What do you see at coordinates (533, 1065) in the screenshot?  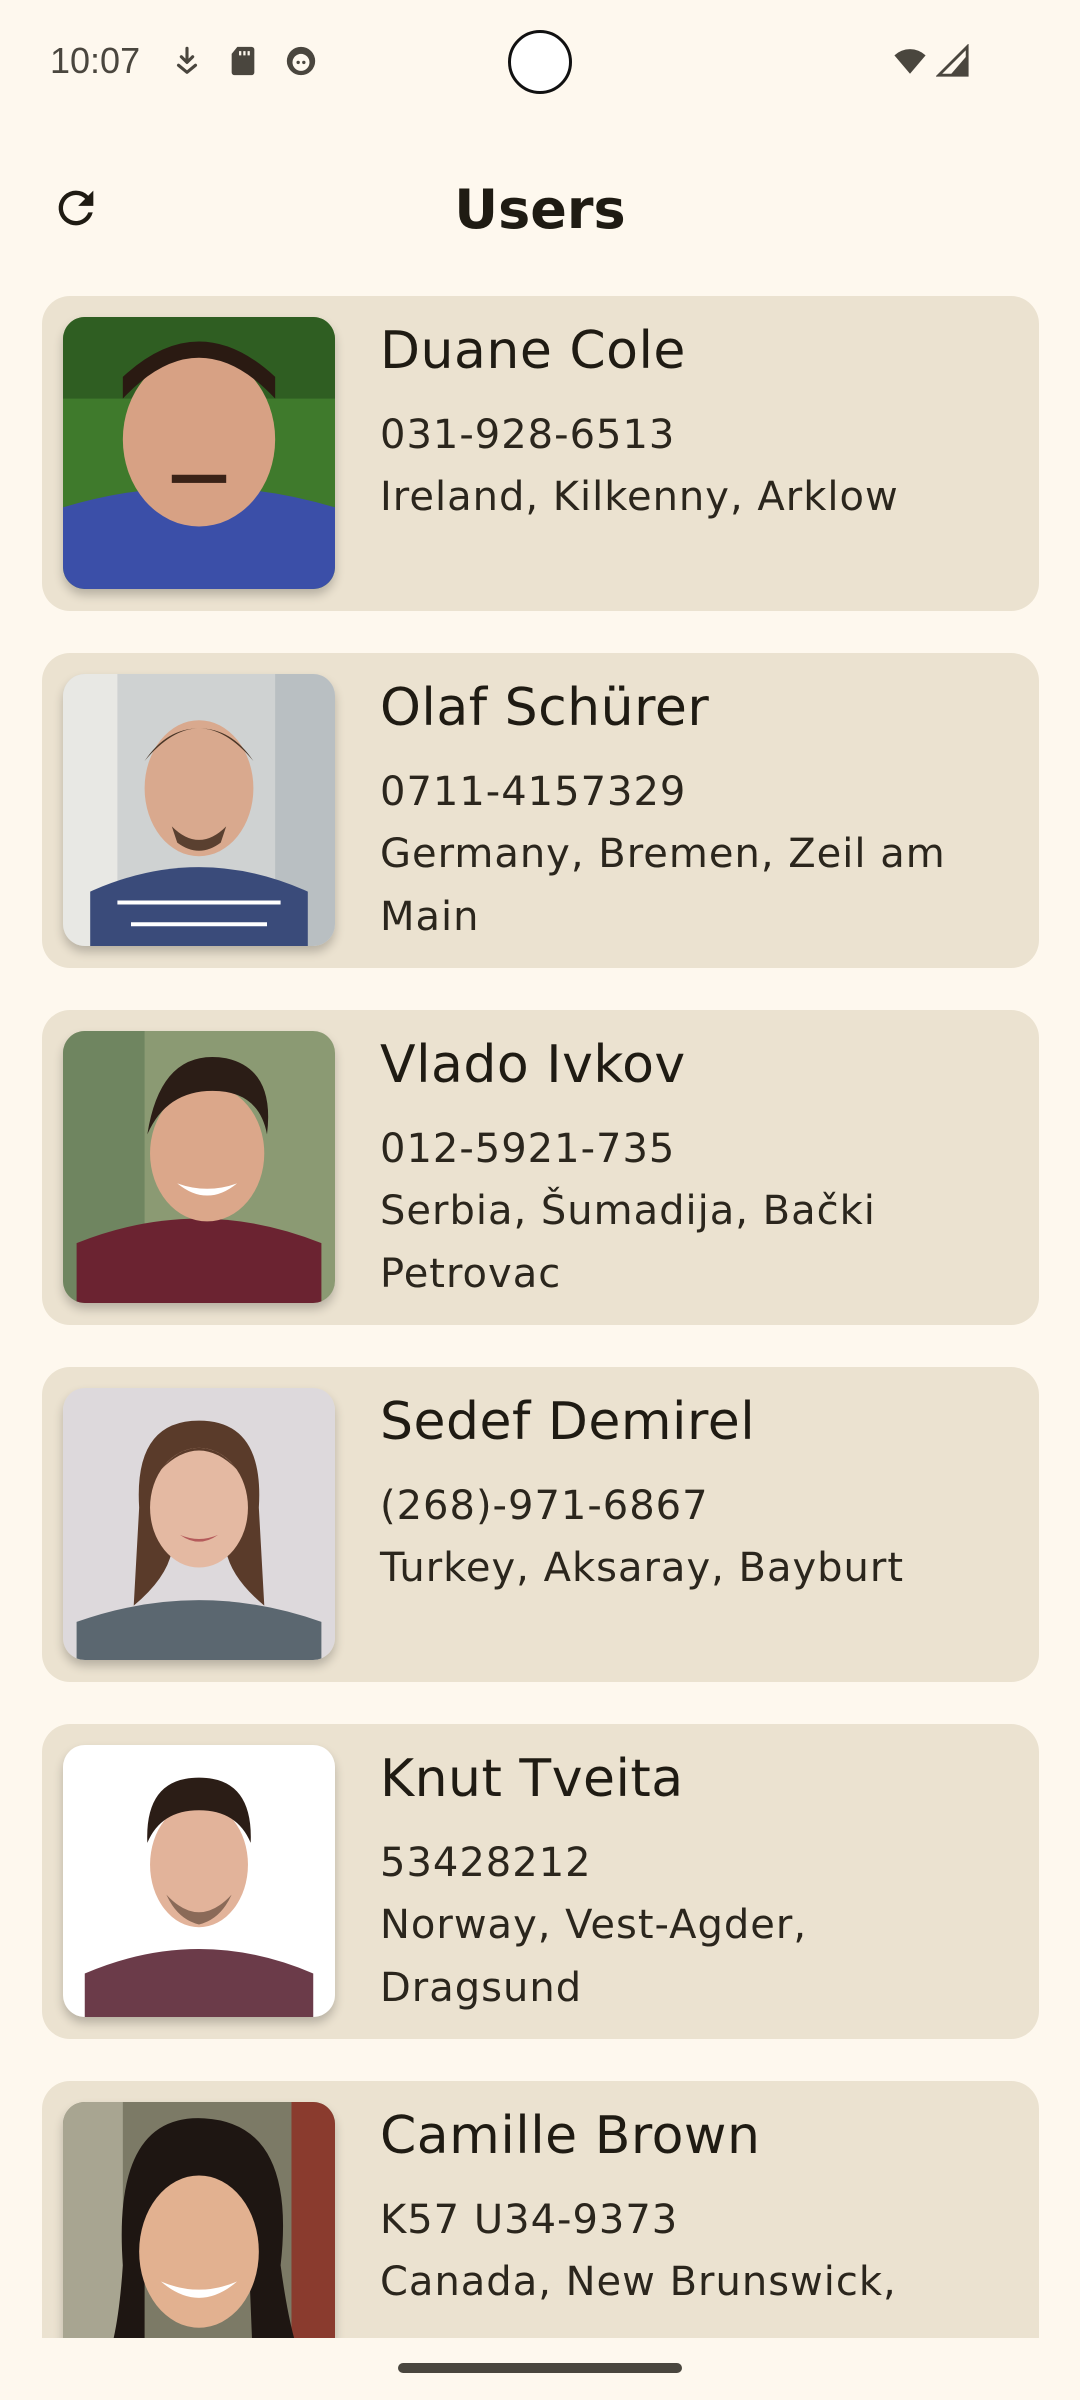 I see `user-name: Vlado Ivkov` at bounding box center [533, 1065].